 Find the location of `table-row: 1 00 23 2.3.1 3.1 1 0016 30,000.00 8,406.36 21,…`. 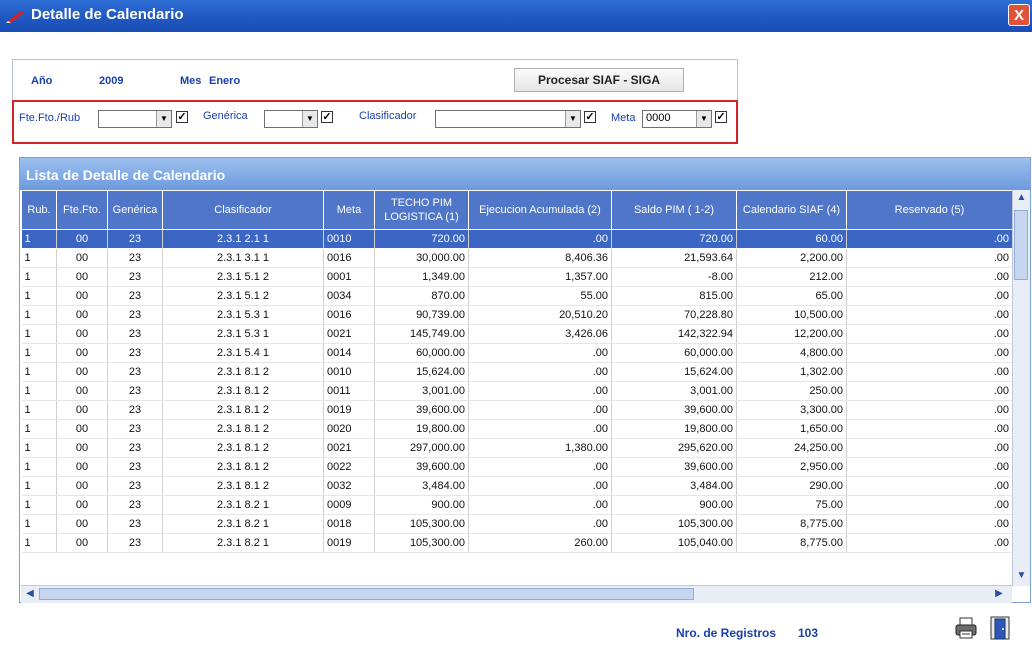

table-row: 1 00 23 2.3.1 3.1 1 0016 30,000.00 8,406.36 21,… is located at coordinates (517, 258).